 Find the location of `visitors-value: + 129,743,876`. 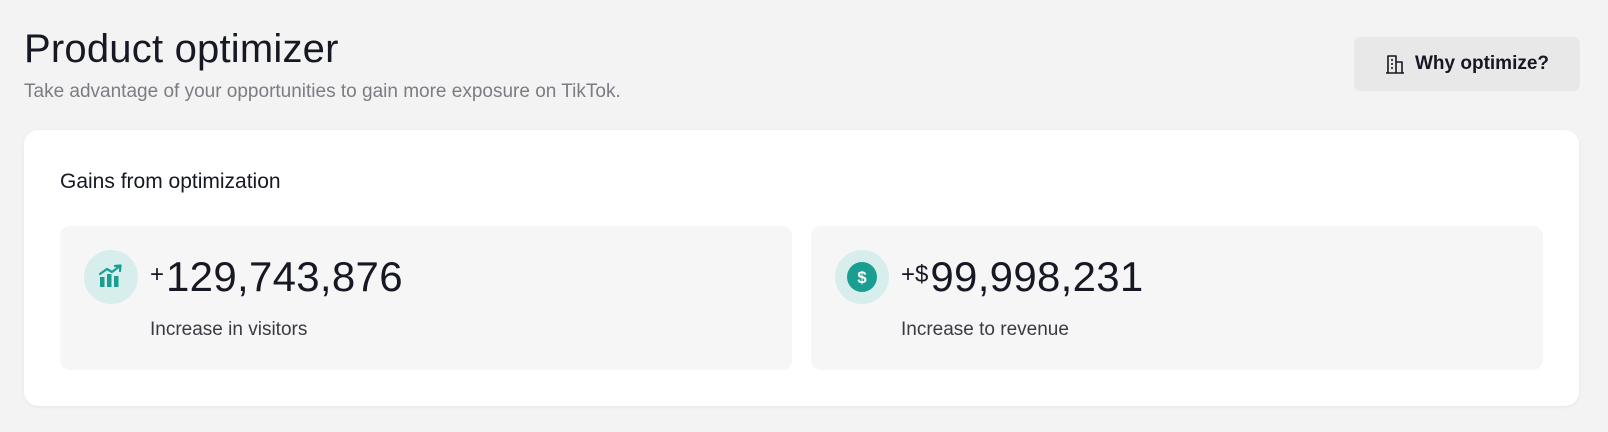

visitors-value: + 129,743,876 is located at coordinates (276, 277).